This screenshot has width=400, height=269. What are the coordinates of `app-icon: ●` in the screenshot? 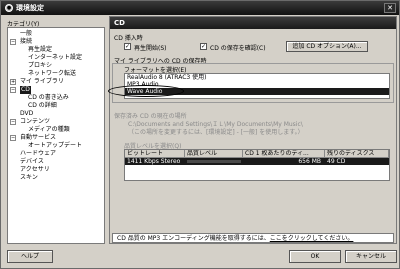 It's located at (9, 8).